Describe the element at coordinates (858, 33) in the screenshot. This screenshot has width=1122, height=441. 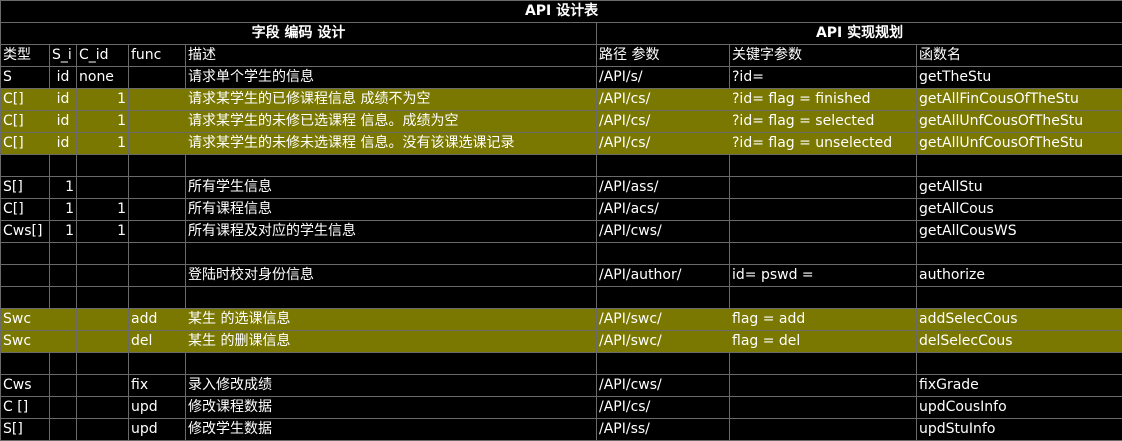
I see `group-header-api-plan: API 实现规划` at that location.